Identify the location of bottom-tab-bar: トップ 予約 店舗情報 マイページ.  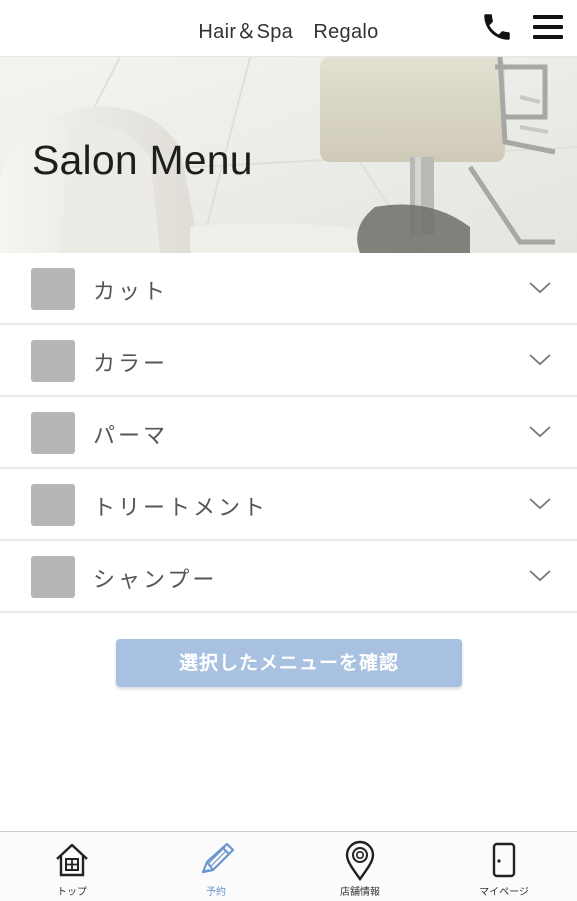
(288, 866).